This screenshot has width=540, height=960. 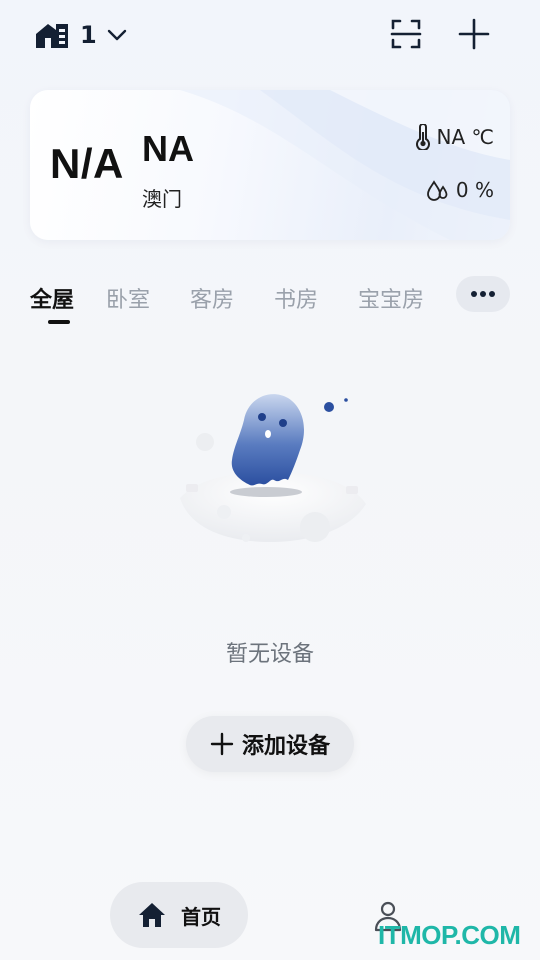 I want to click on home-switcher: 1, so click(x=80, y=35).